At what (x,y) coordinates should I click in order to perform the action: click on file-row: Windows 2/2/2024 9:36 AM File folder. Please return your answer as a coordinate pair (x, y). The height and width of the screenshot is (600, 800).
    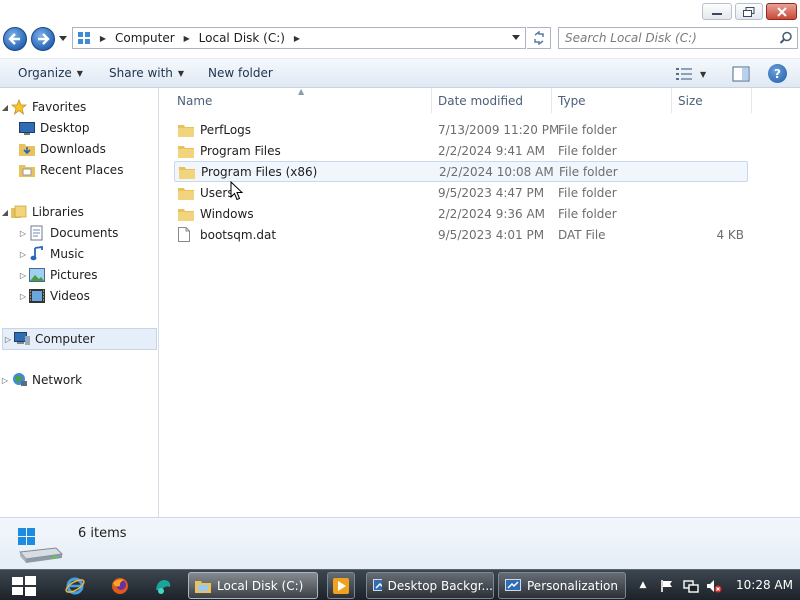
    Looking at the image, I should click on (461, 213).